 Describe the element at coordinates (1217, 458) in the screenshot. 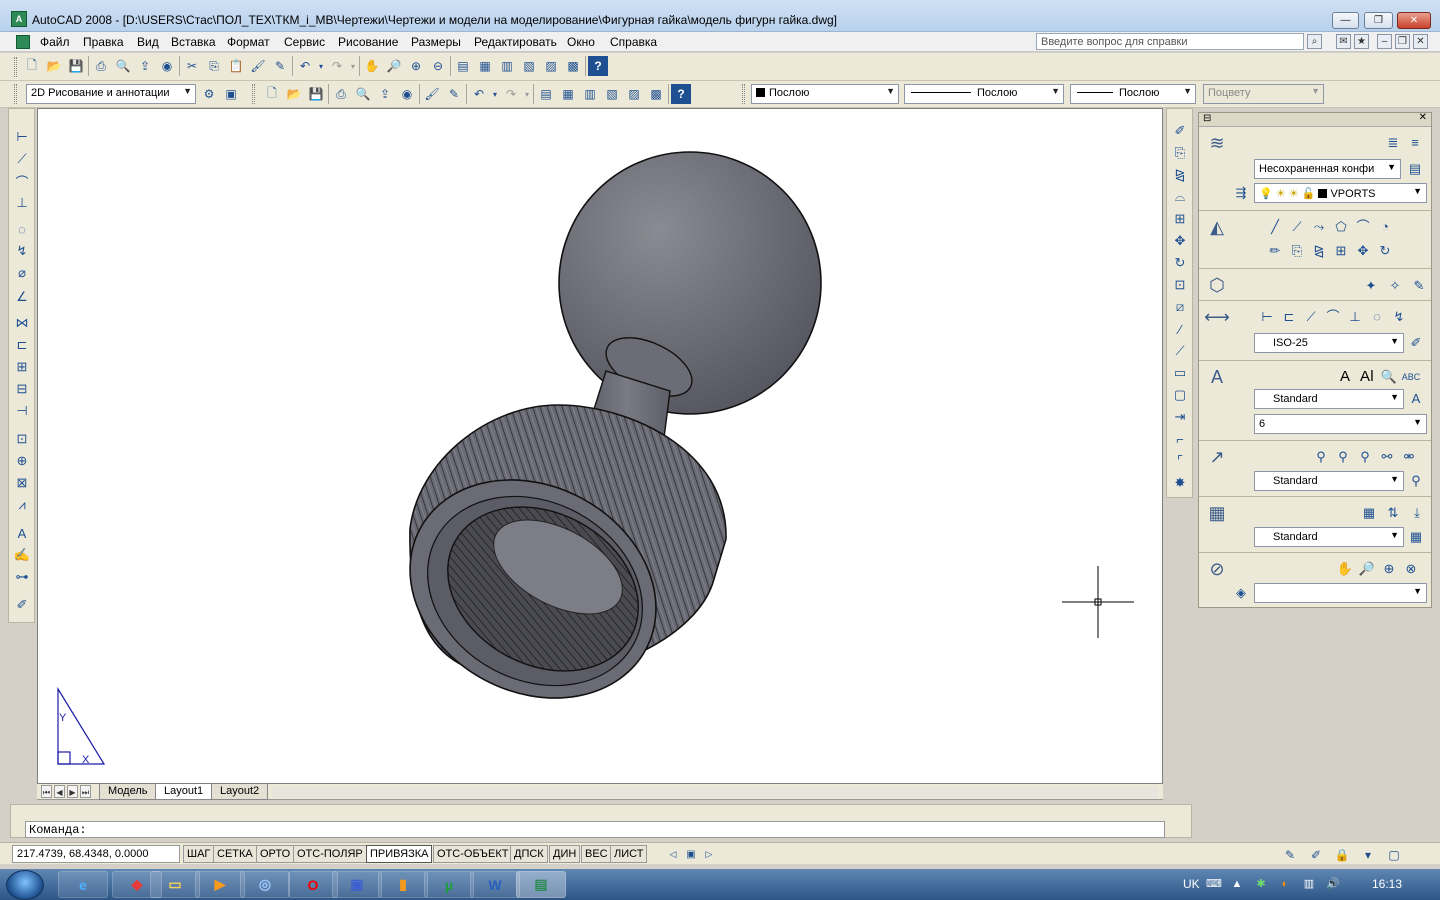

I see `multileader-panel-icon: ↗` at that location.